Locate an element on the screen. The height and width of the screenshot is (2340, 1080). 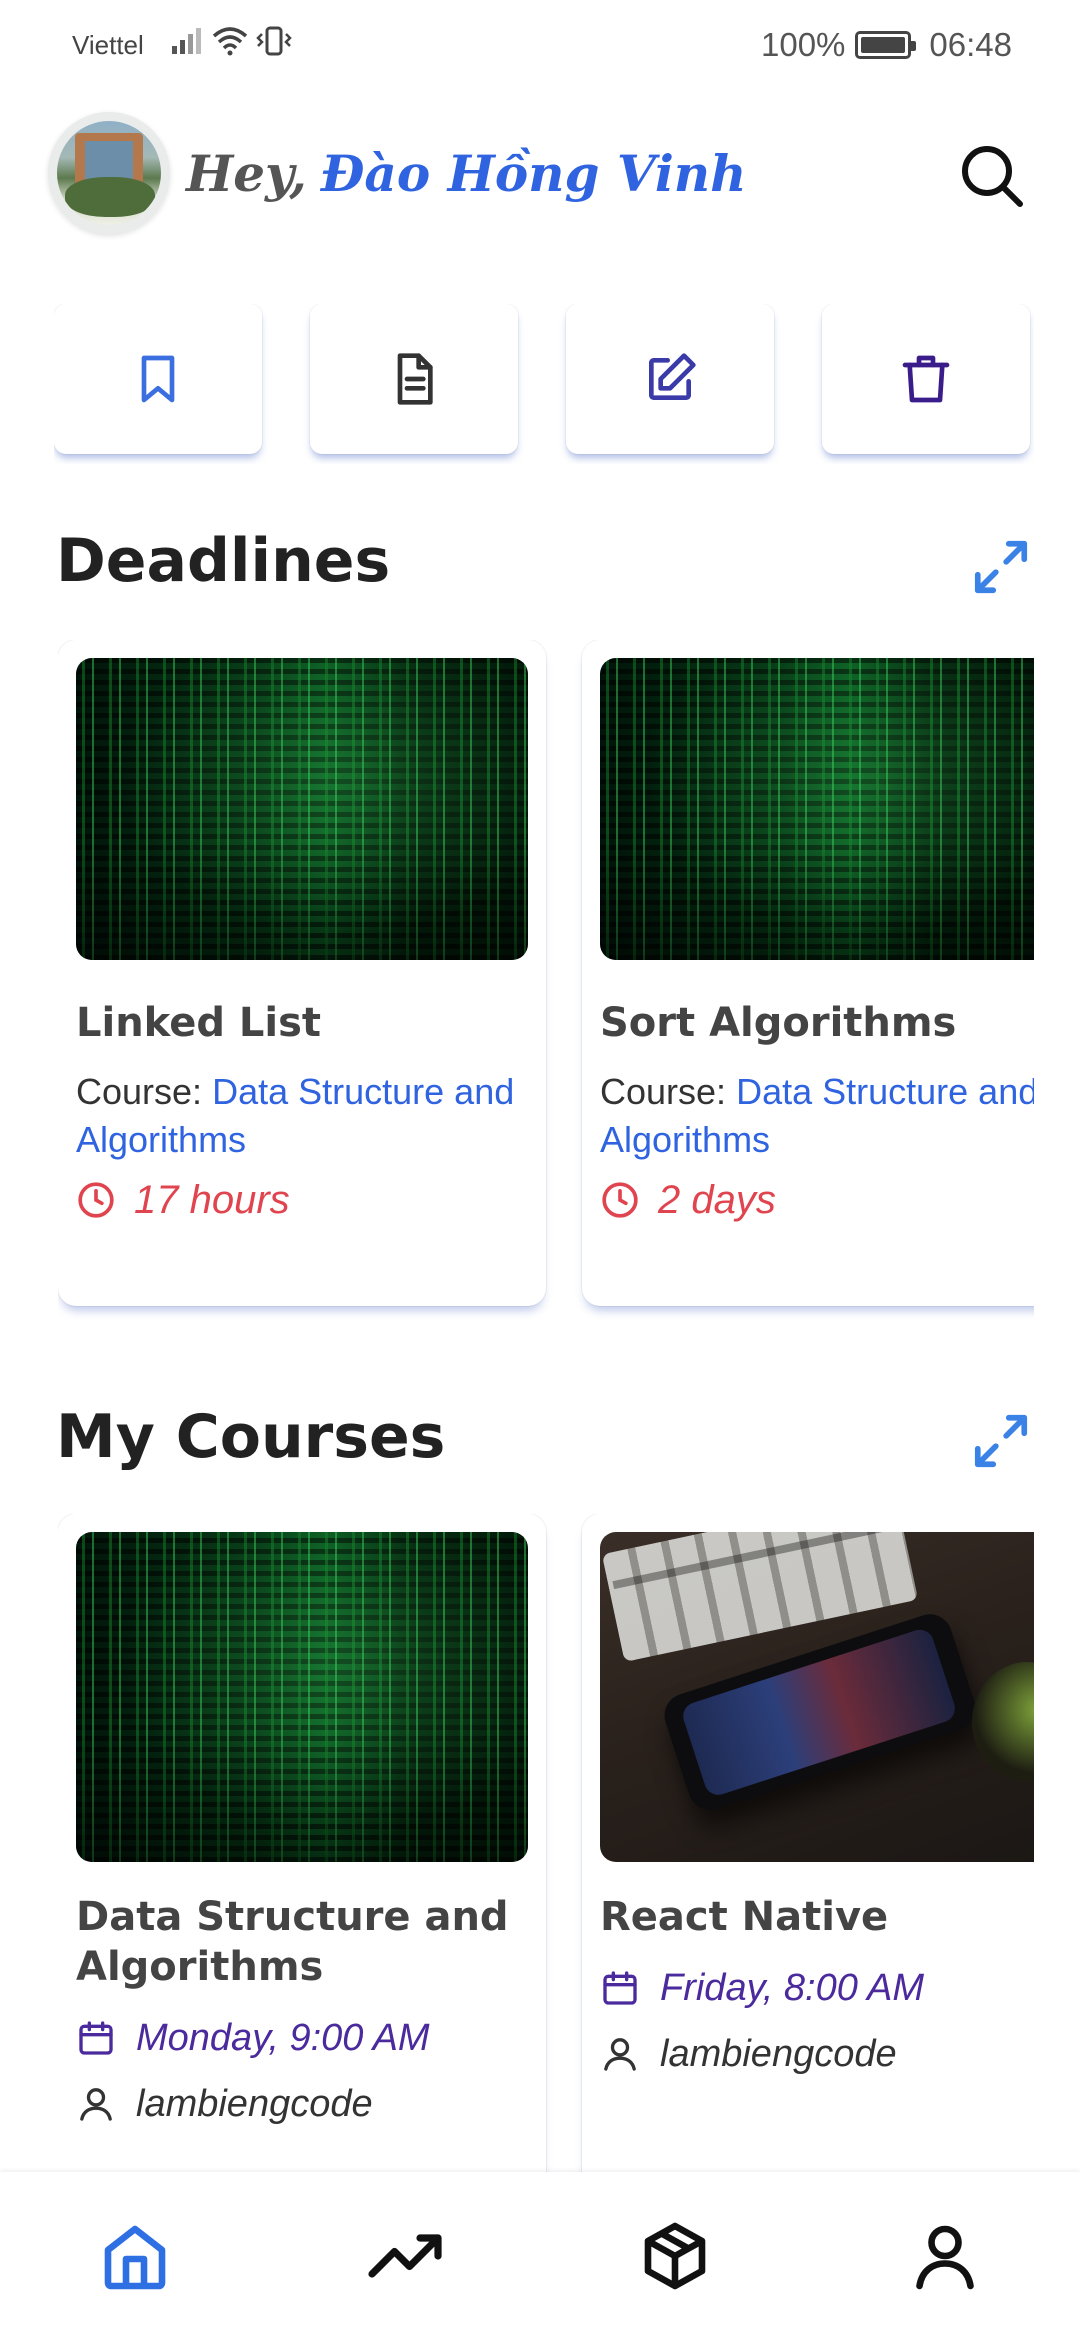
bottom-nav is located at coordinates (540, 2256).